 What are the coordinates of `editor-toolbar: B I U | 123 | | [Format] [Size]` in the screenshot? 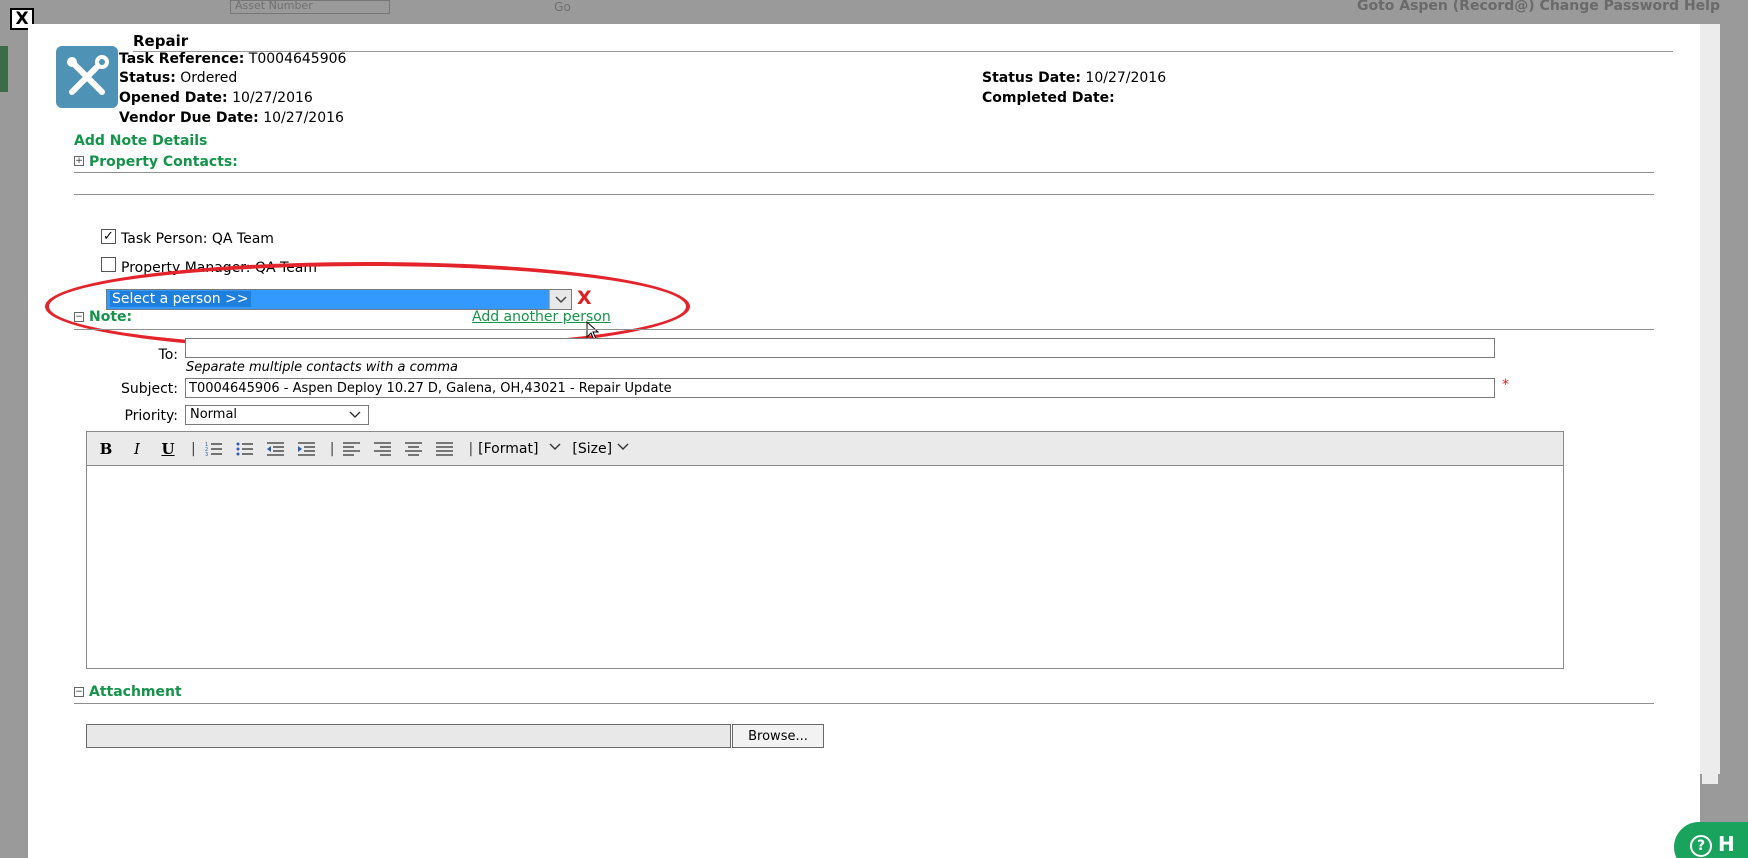 It's located at (825, 449).